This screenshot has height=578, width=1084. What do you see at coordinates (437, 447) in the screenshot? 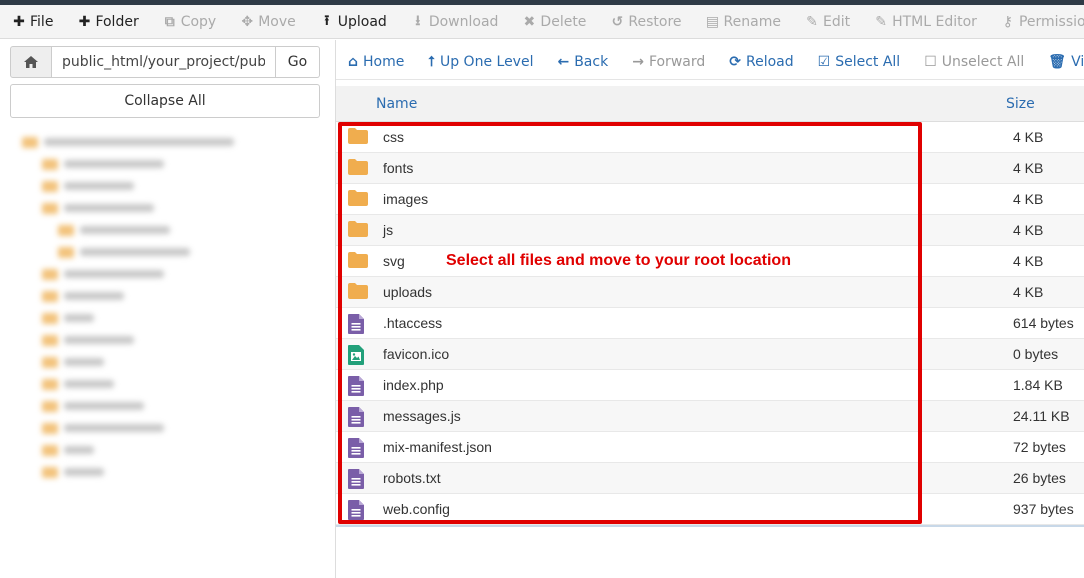
I see `file-name: mix-manifest.json` at bounding box center [437, 447].